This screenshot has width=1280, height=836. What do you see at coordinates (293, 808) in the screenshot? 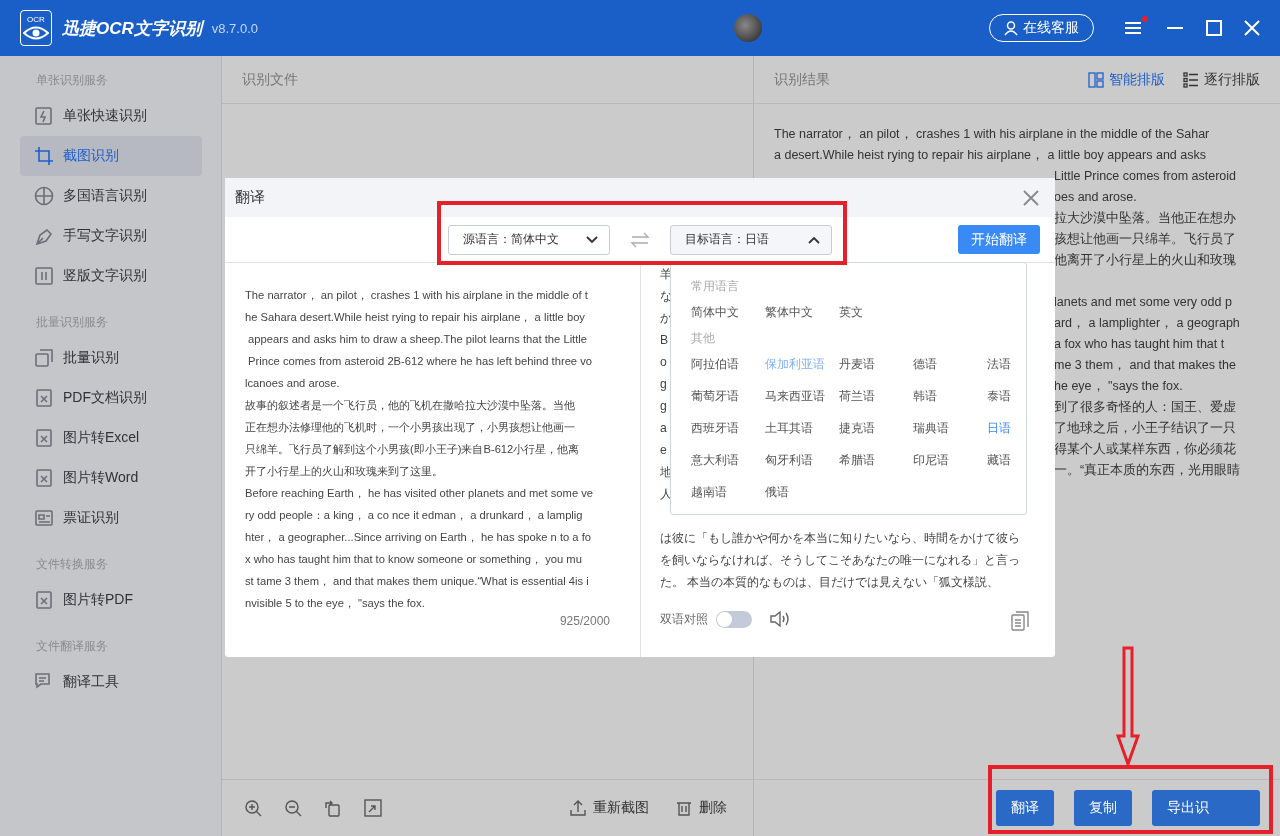
I see `zoom-out-icon` at bounding box center [293, 808].